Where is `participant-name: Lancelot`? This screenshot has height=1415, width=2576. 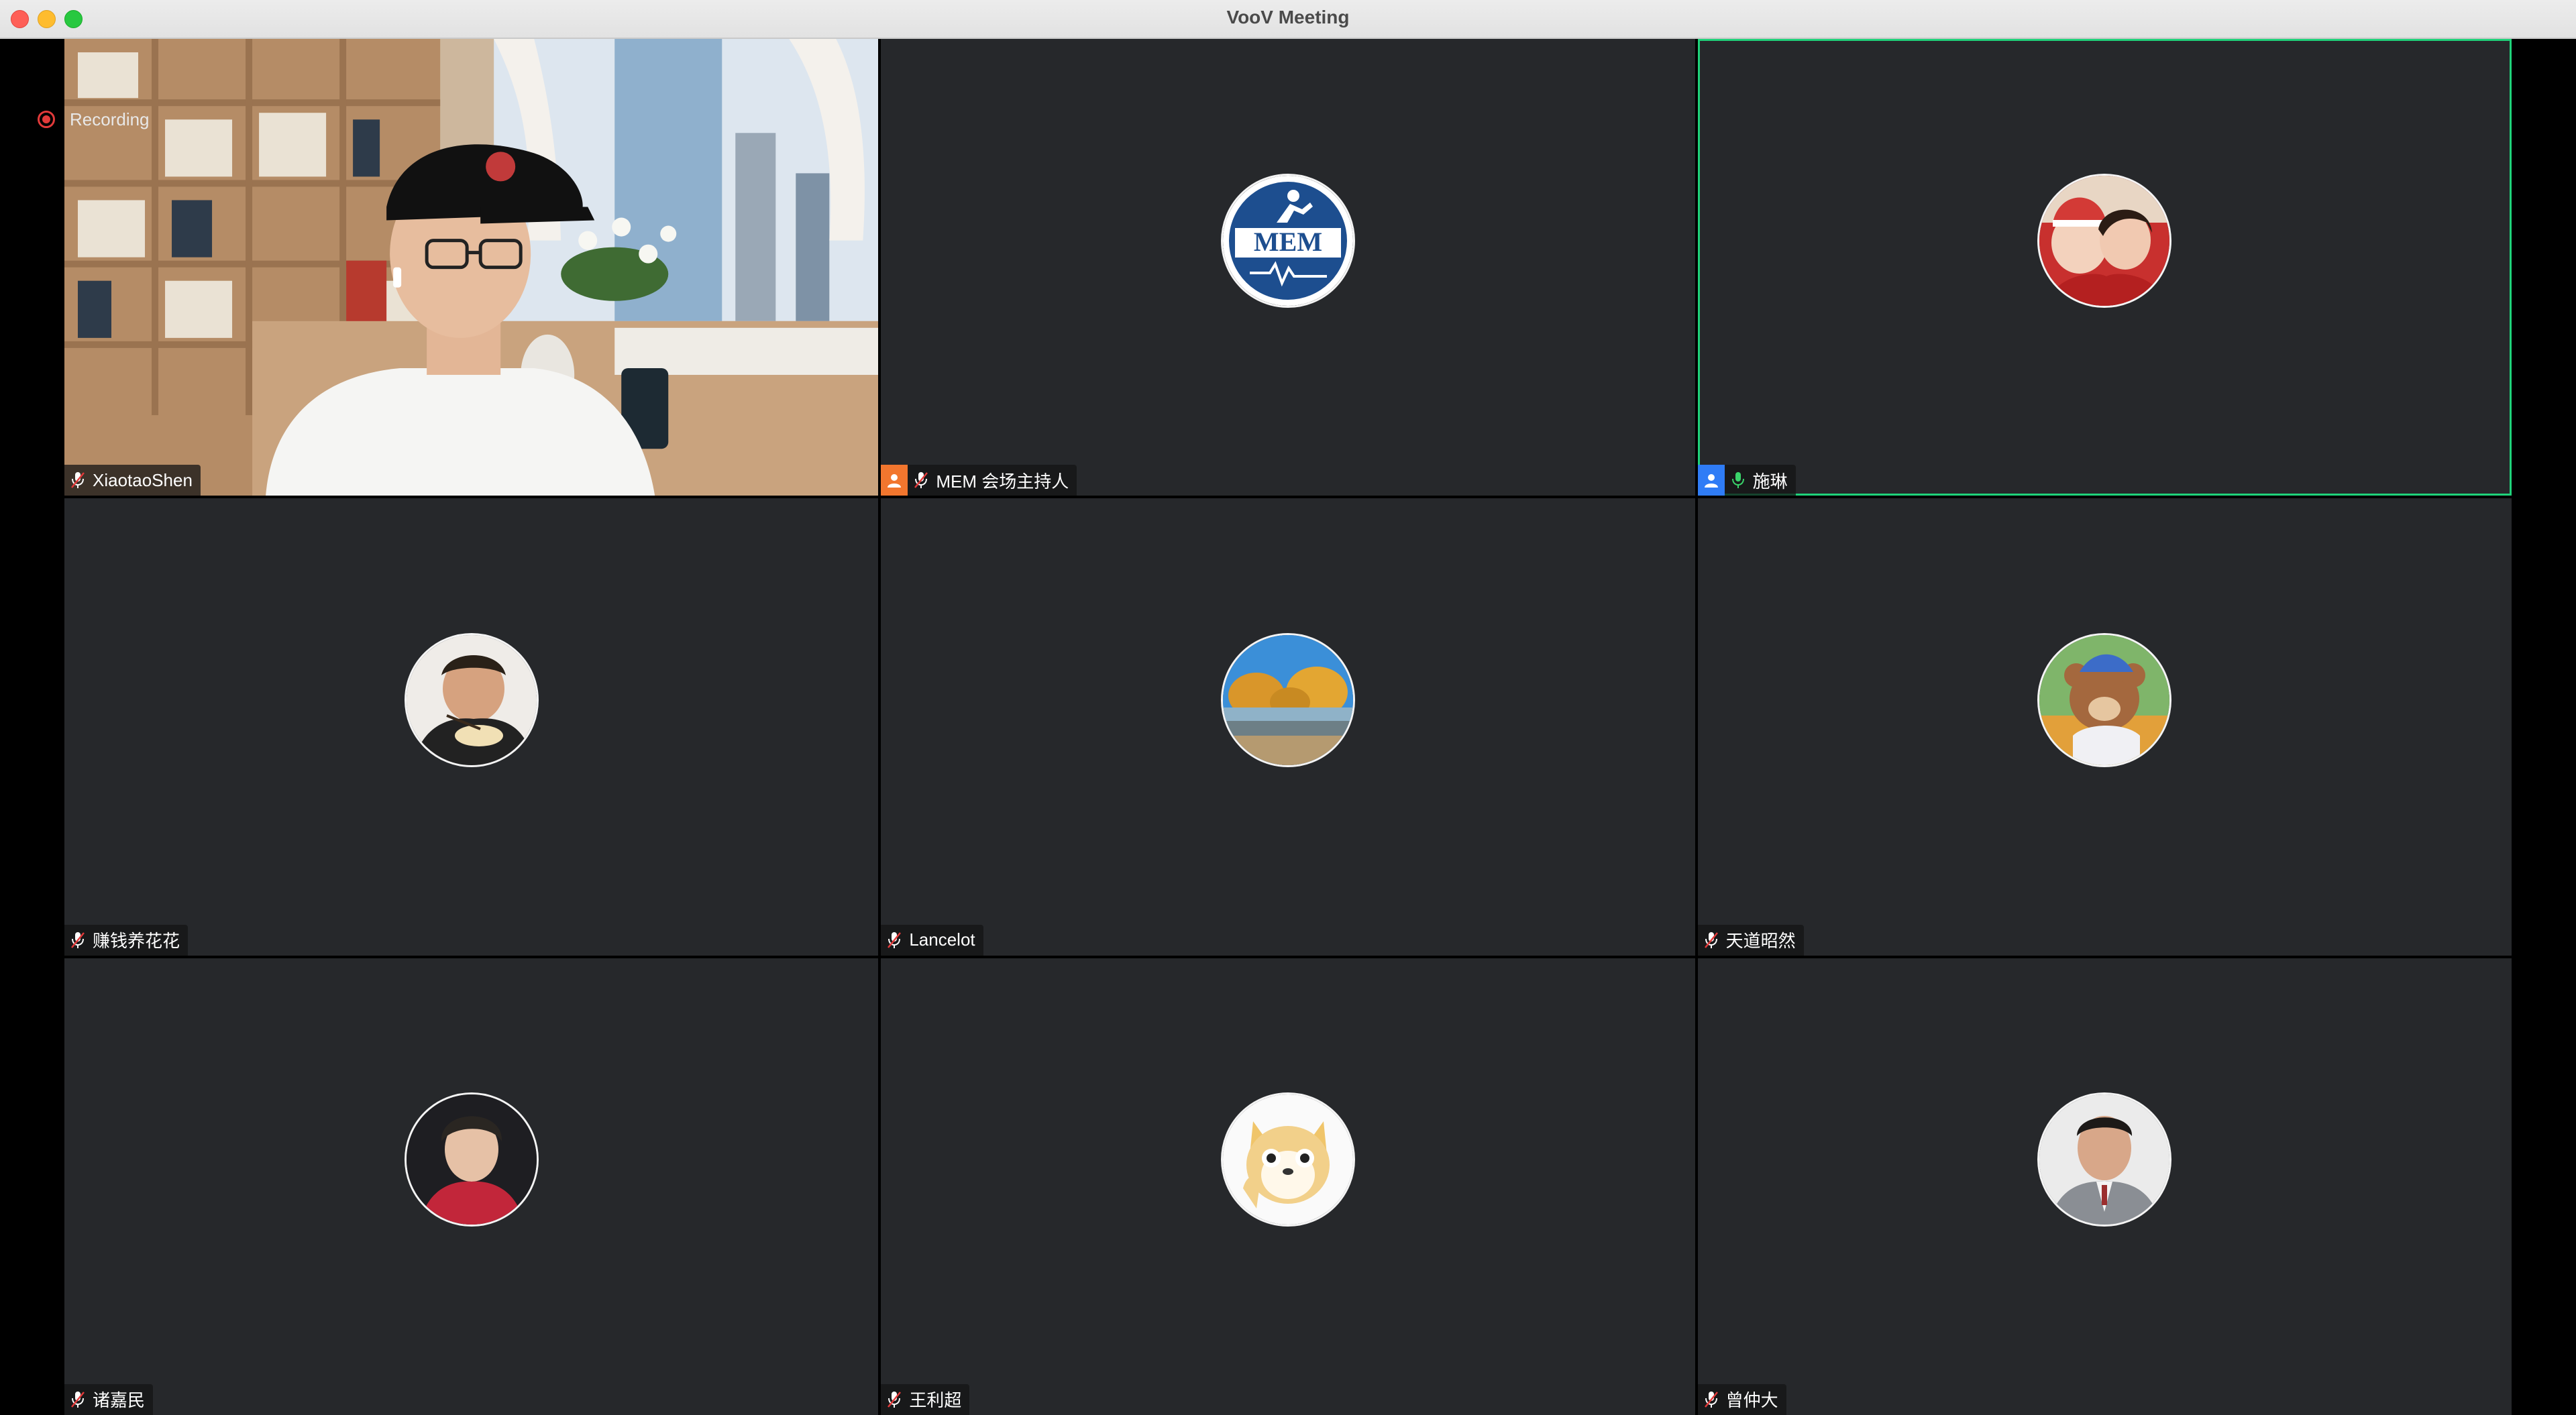
participant-name: Lancelot is located at coordinates (942, 939).